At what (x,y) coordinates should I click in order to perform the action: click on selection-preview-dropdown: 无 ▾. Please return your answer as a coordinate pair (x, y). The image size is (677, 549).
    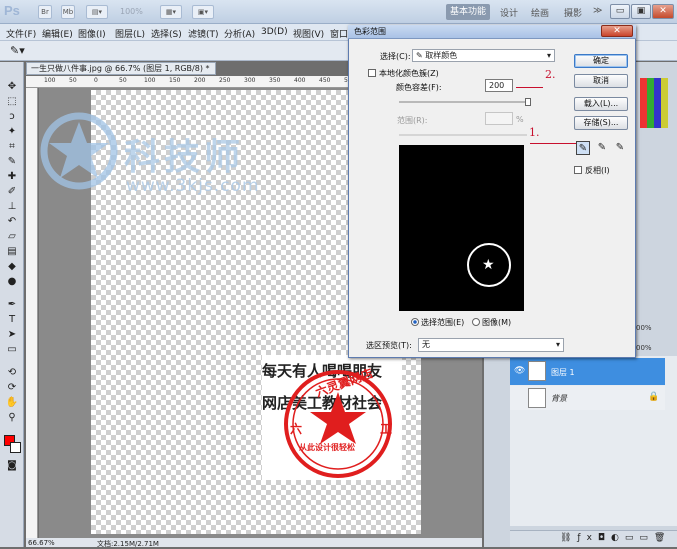
    Looking at the image, I should click on (491, 345).